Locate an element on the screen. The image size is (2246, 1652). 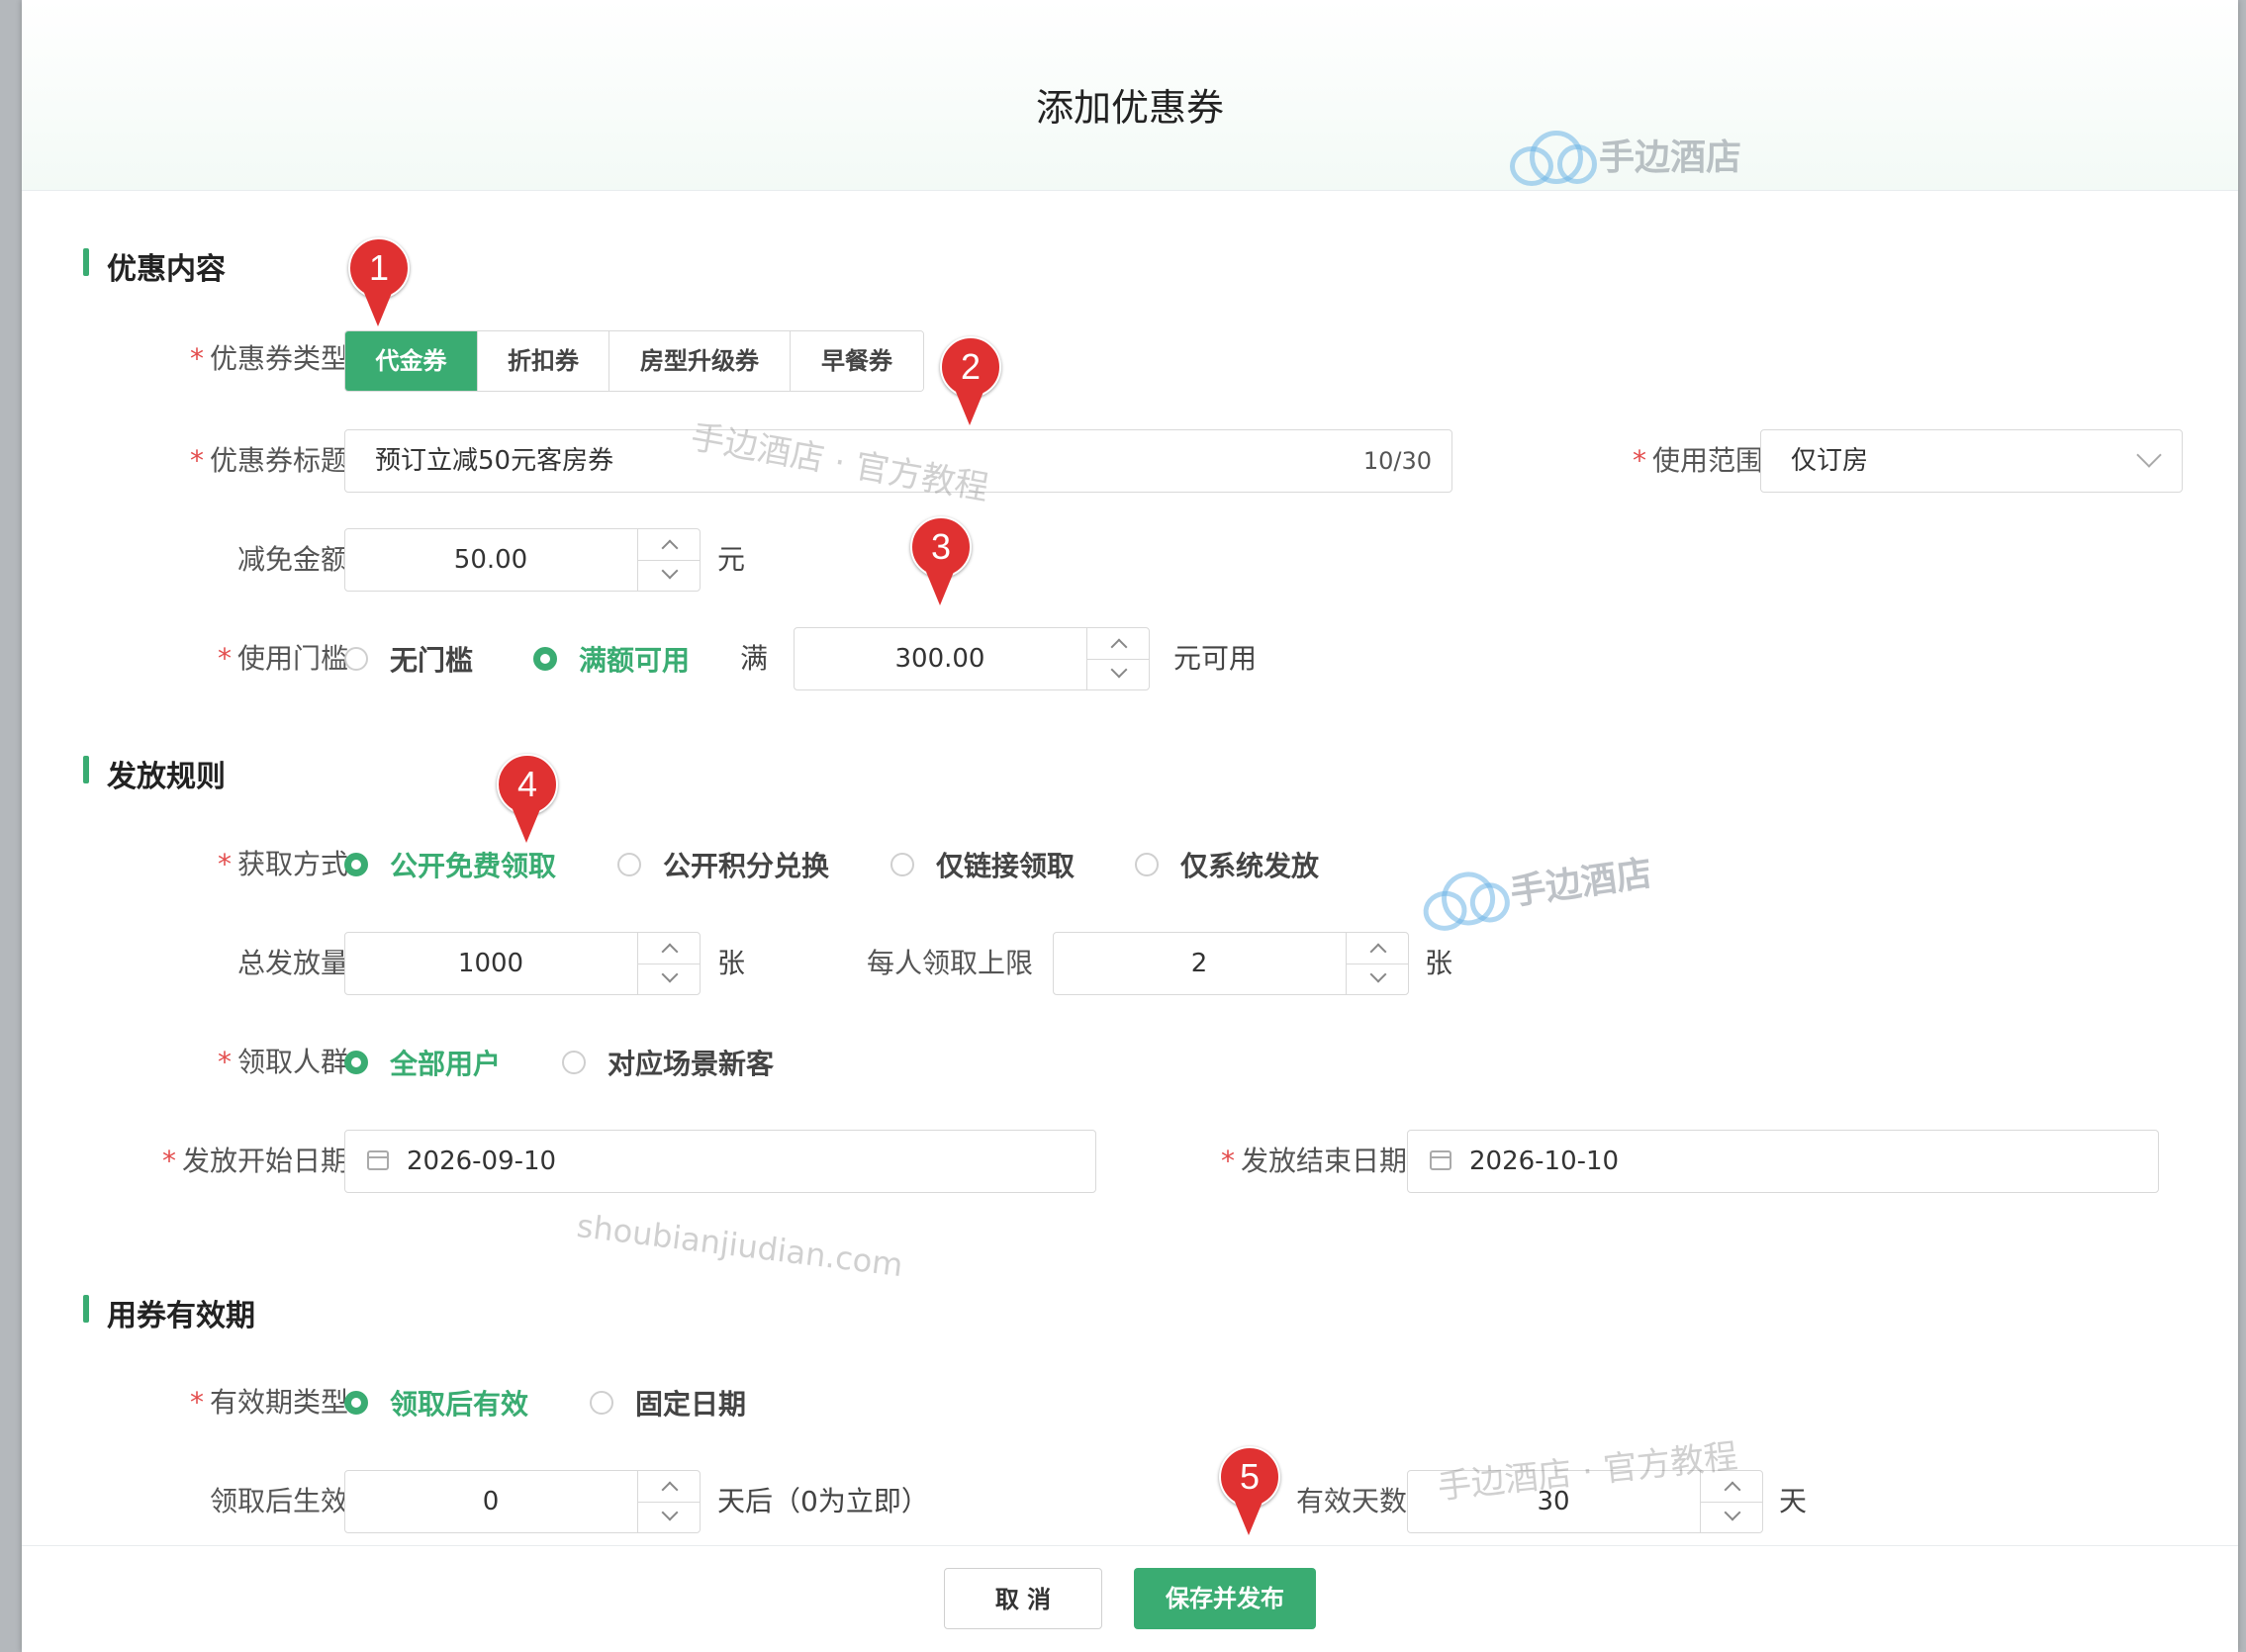
issue-end-date-picker: 2026-10-10 is located at coordinates (1783, 1161).